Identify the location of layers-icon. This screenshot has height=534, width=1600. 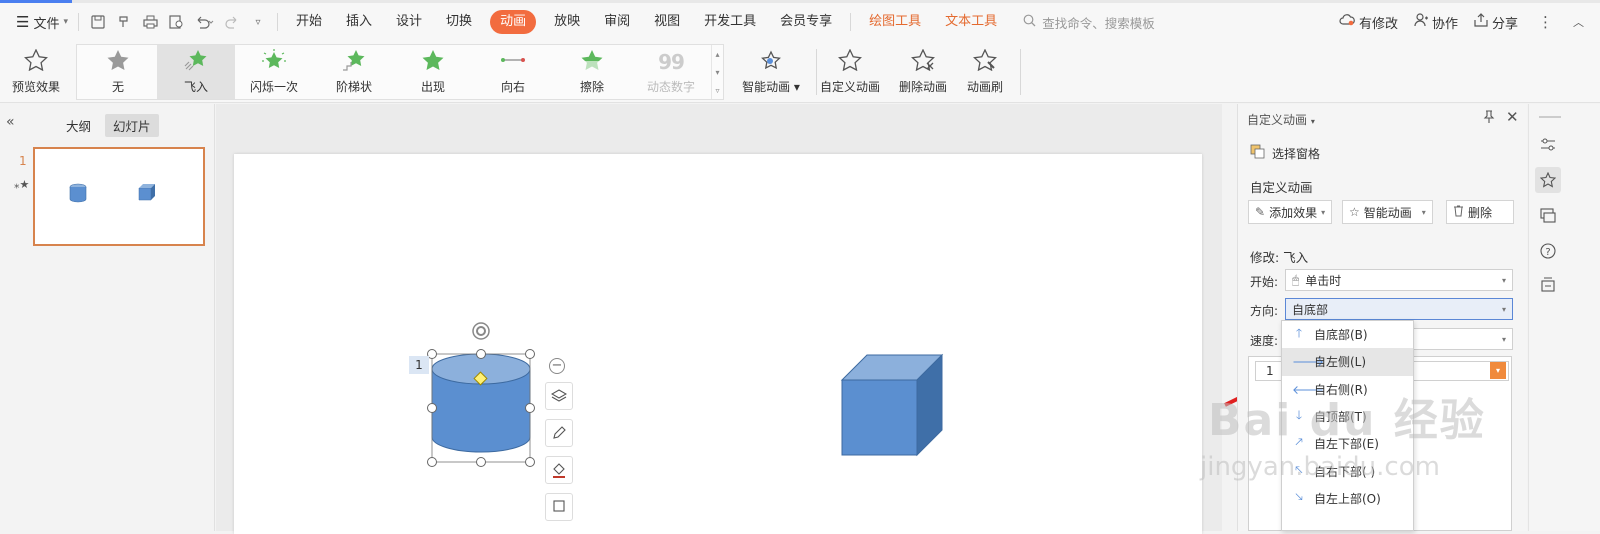
(559, 396).